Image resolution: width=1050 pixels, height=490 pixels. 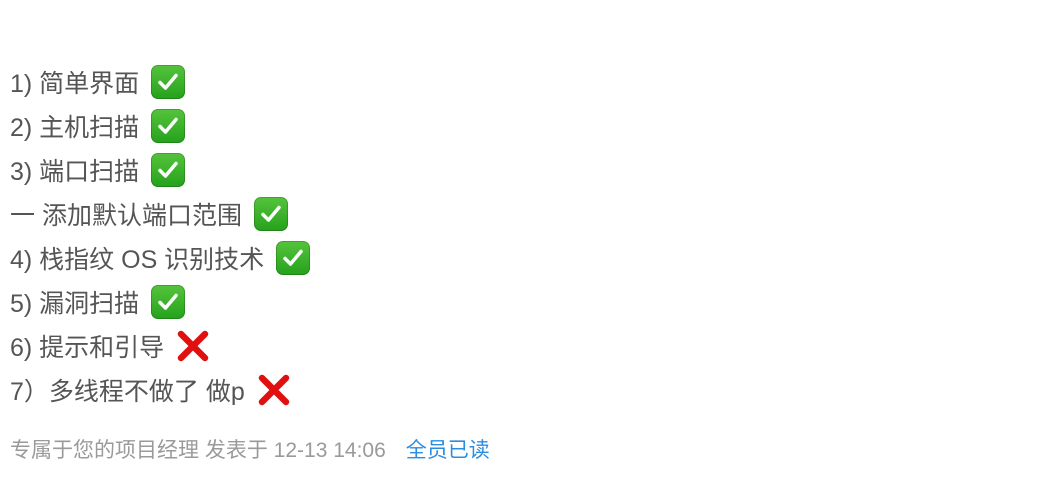 I want to click on list-item: 2) 主机扫描, so click(x=510, y=126).